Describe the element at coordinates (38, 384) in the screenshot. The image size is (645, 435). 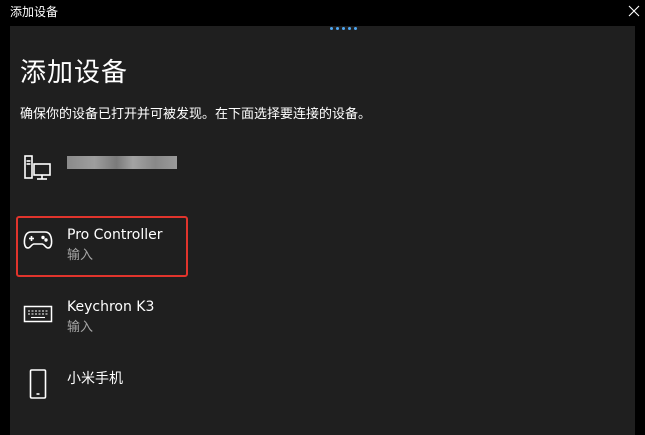
I see `phone-icon` at that location.